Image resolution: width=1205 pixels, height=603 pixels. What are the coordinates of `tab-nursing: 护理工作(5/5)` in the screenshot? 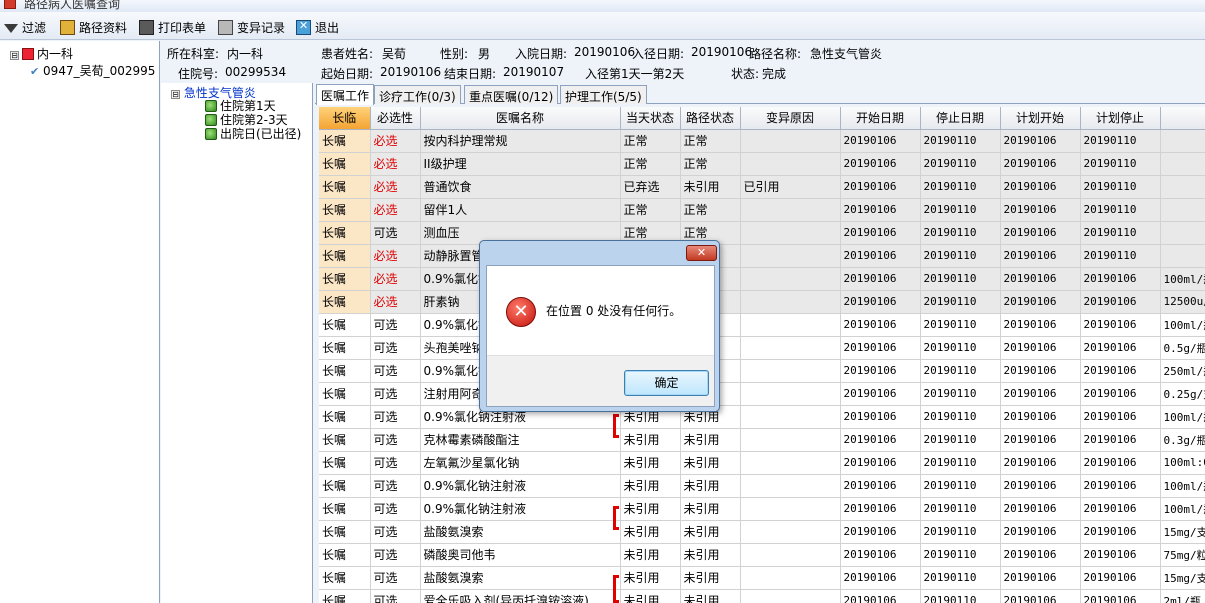 It's located at (603, 94).